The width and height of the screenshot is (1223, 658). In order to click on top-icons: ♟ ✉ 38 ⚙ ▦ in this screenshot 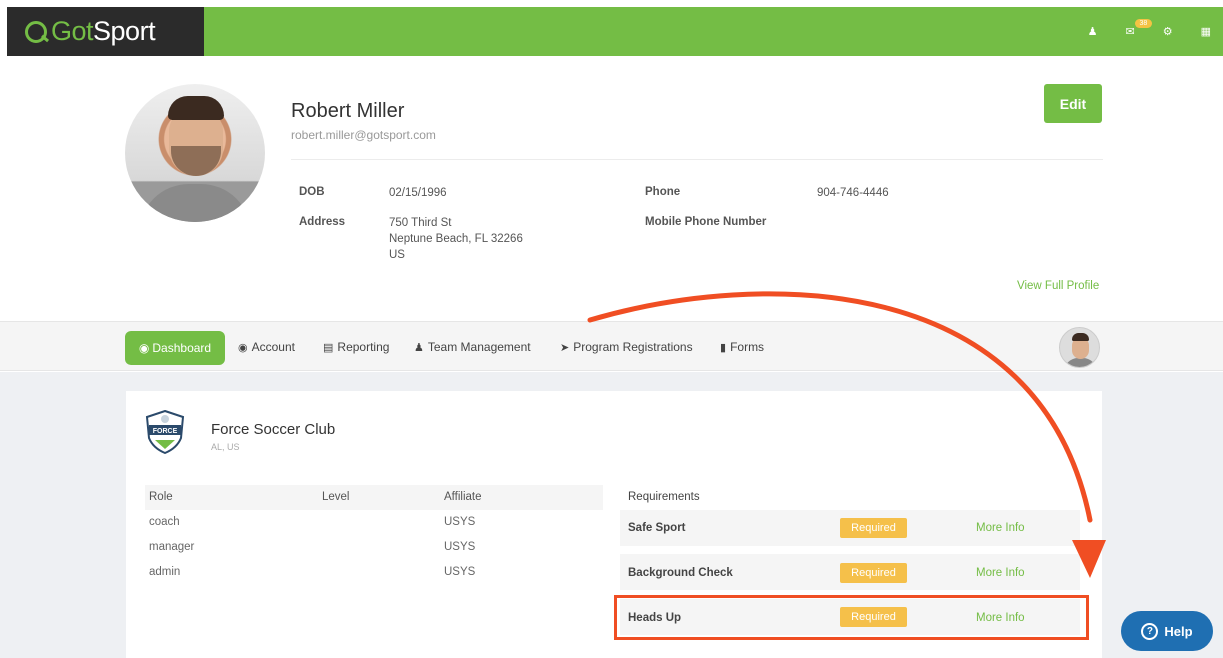, I will do `click(1141, 31)`.